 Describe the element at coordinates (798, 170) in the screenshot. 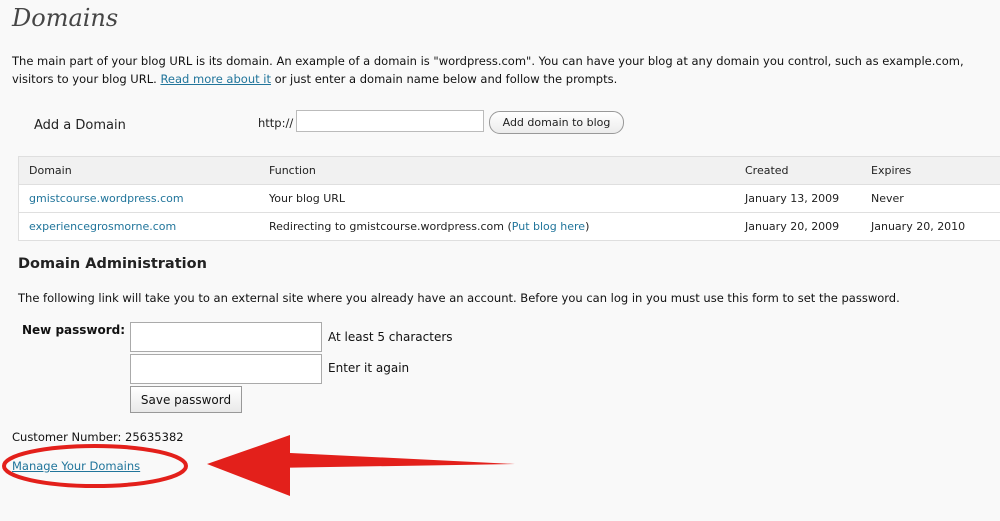

I see `column-header-created: Created` at that location.